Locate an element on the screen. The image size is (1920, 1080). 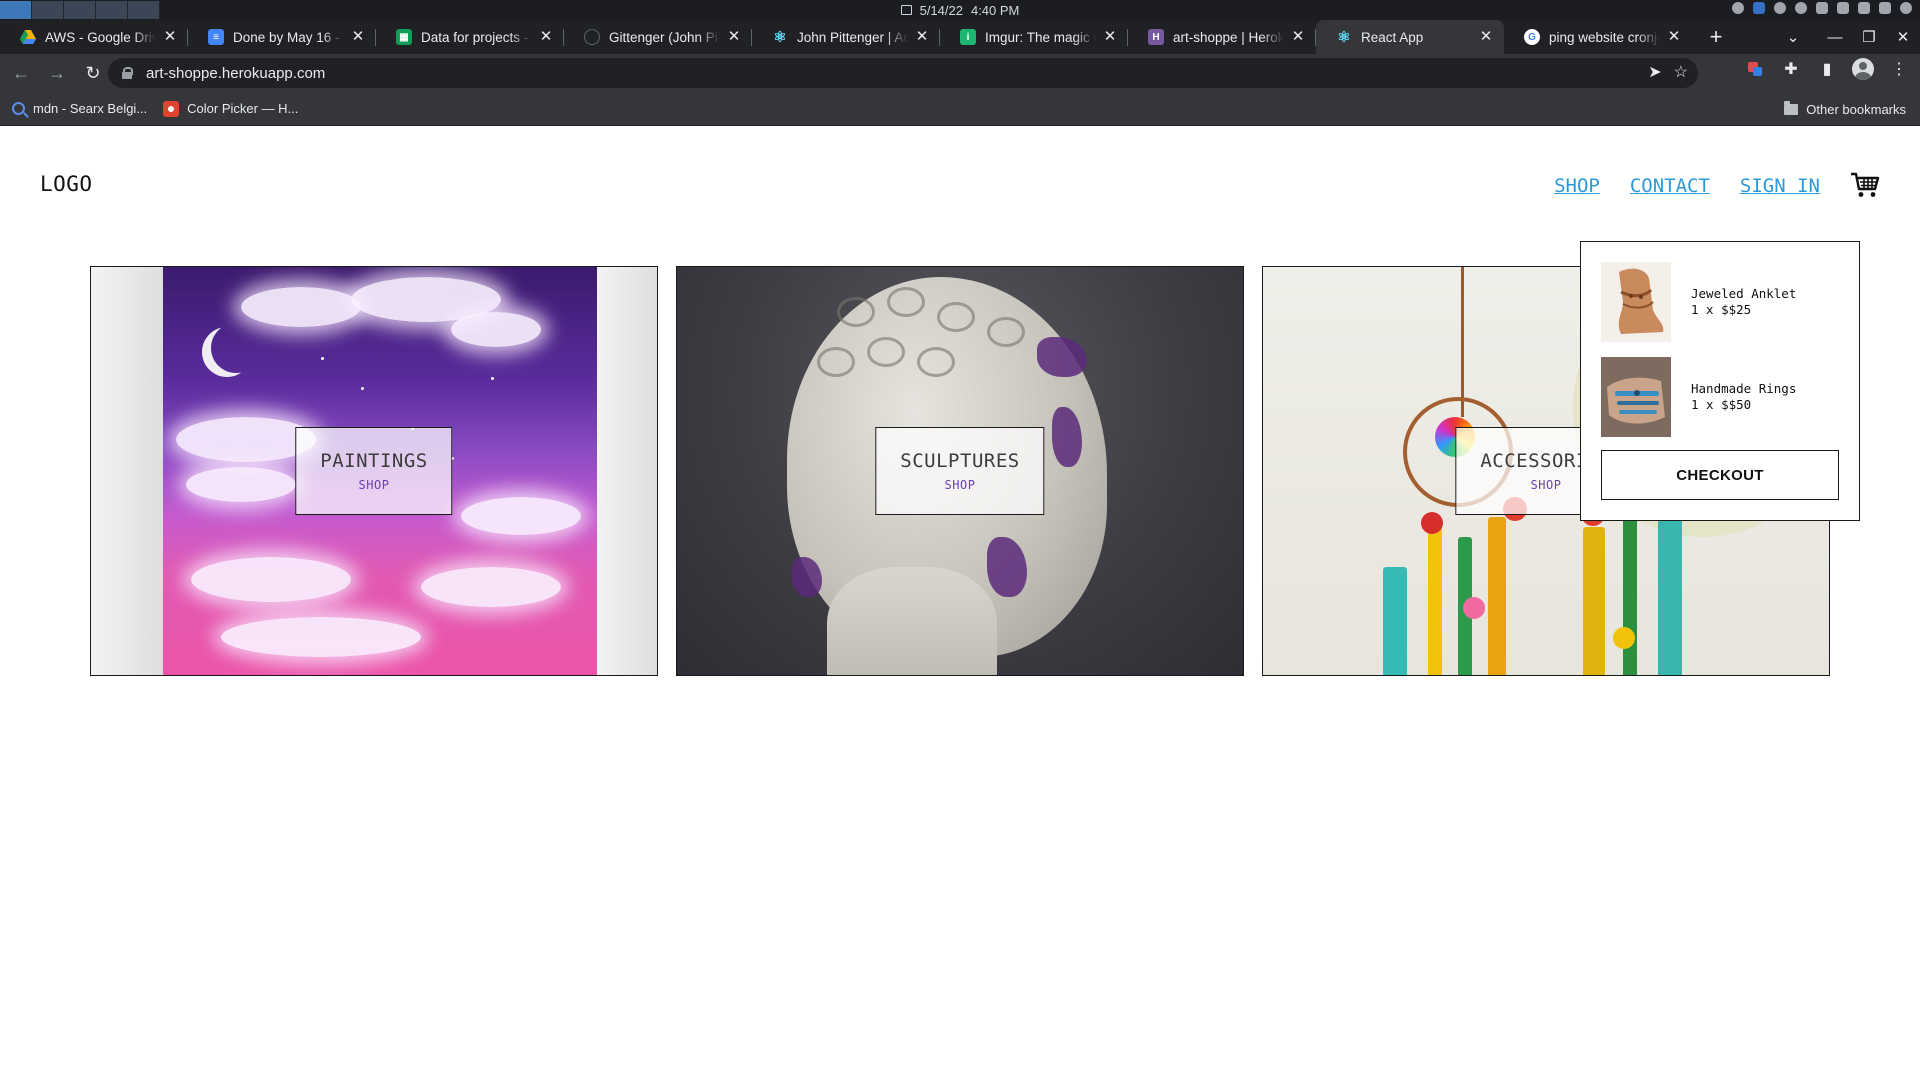
minimize-button: — is located at coordinates (1835, 37).